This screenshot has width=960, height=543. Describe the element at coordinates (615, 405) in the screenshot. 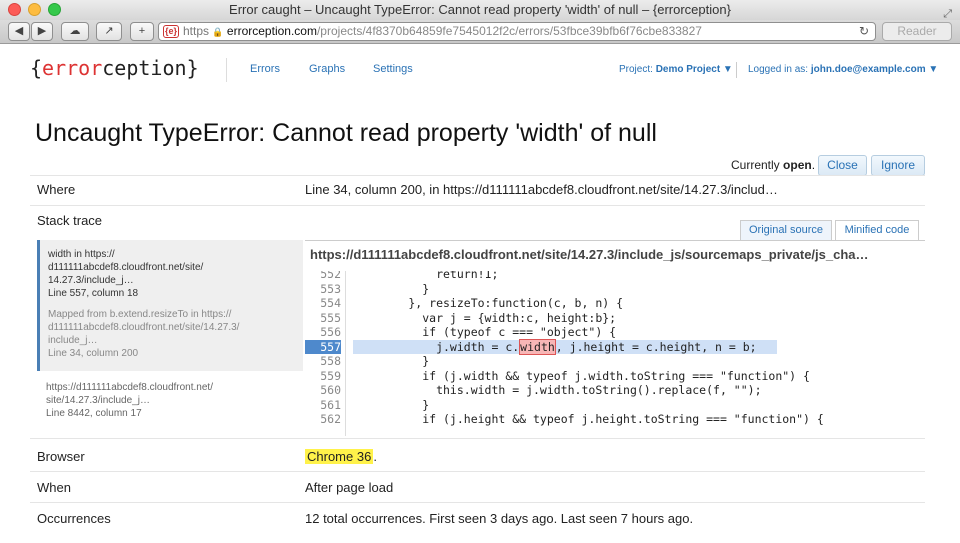

I see `code-line: 561 }` at that location.